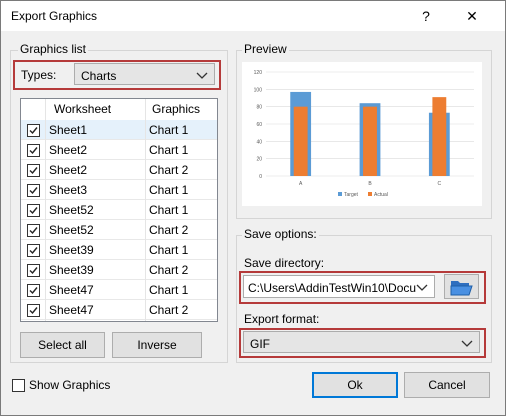  I want to click on list-item: Sheet52 Chart 1, so click(119, 210).